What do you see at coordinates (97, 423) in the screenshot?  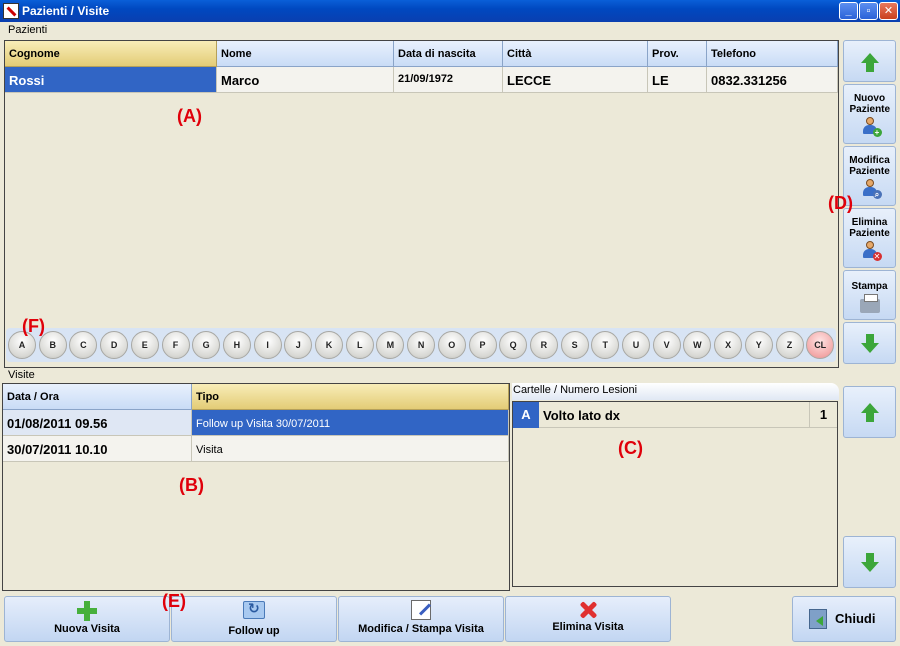 I see `cell-data-ora: 01/08/2011 09.56` at bounding box center [97, 423].